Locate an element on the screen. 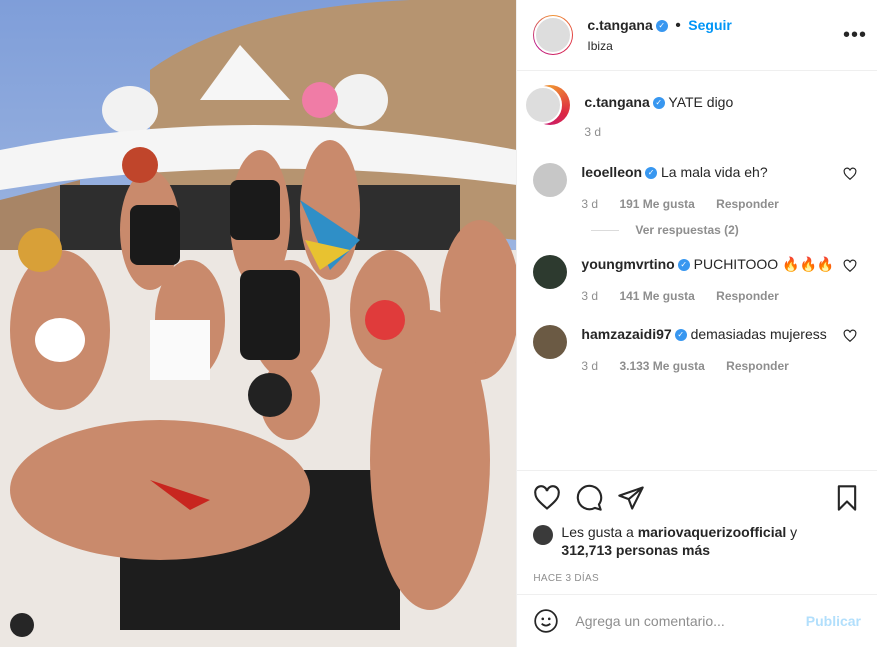  author-avatar is located at coordinates (553, 35).